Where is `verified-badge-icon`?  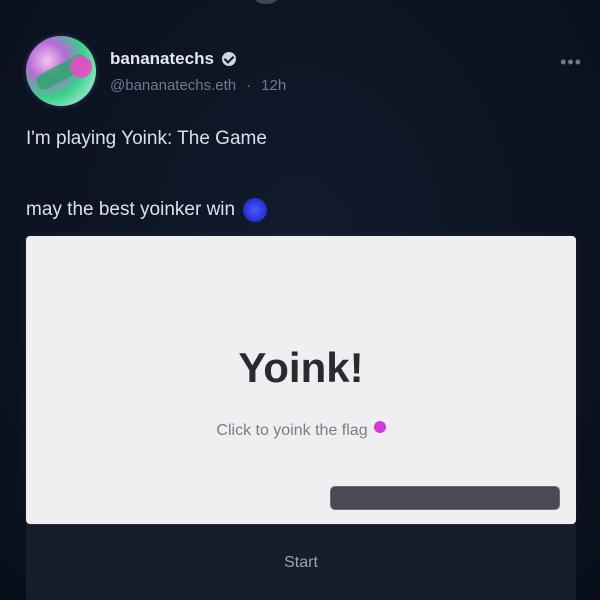 verified-badge-icon is located at coordinates (228, 58).